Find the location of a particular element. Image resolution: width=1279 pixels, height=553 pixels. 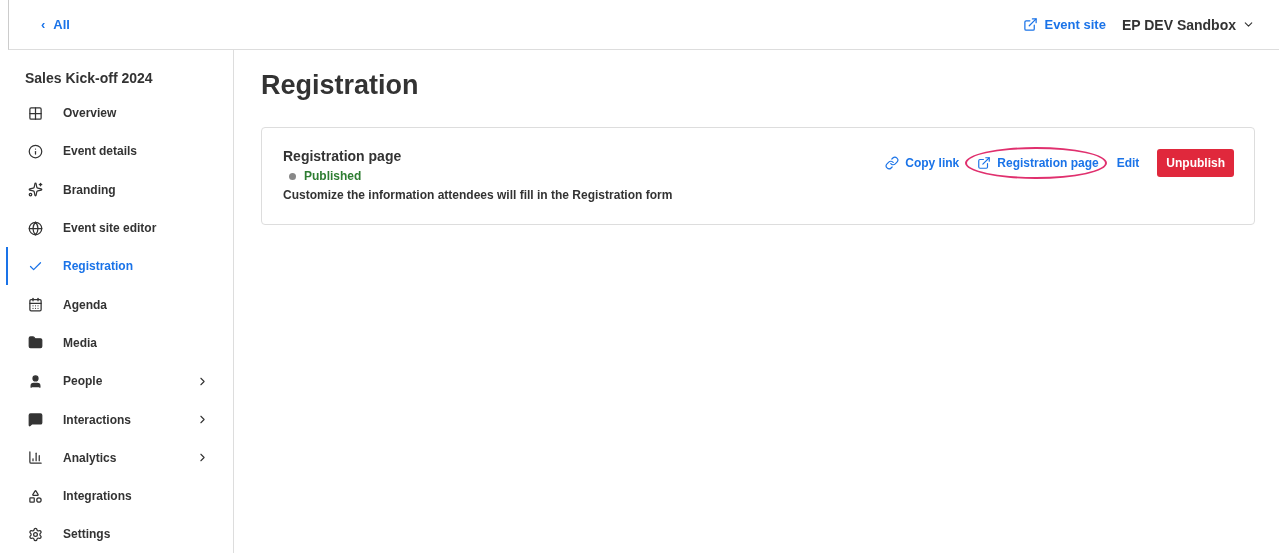

sidebar-item: Integrations is located at coordinates (119, 496).